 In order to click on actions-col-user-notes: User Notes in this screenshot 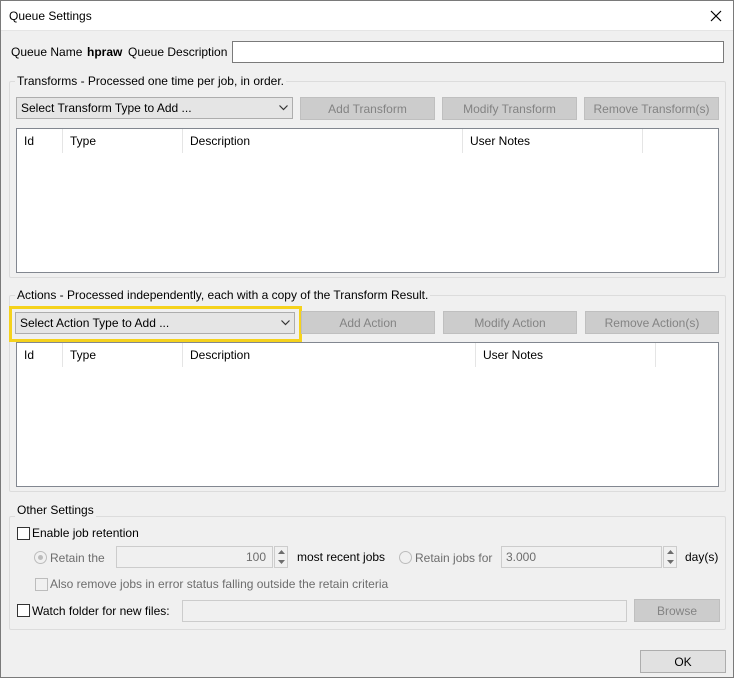, I will do `click(566, 355)`.